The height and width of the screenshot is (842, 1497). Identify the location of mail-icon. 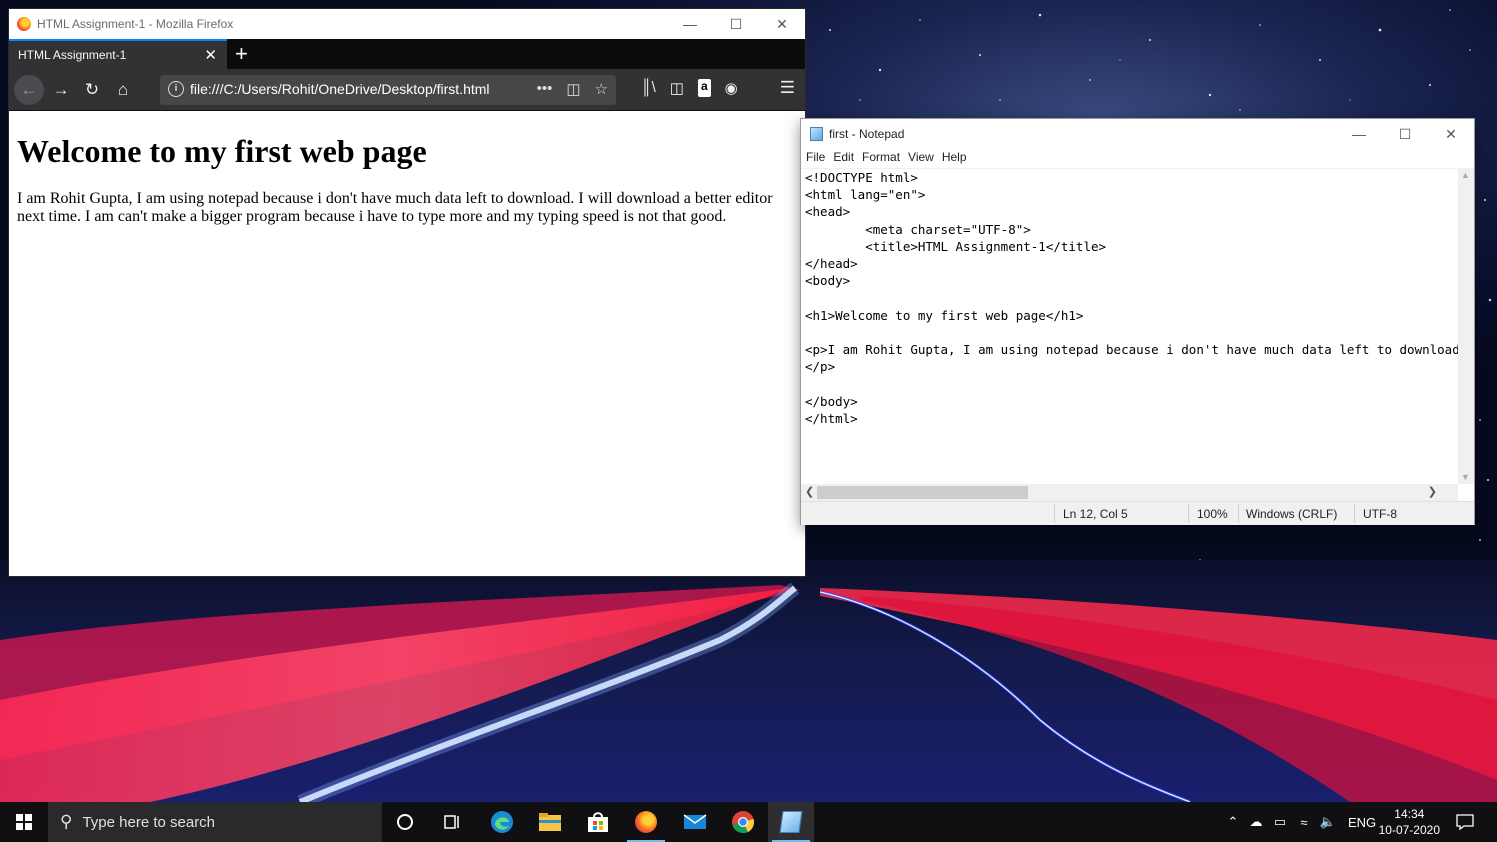
(695, 822).